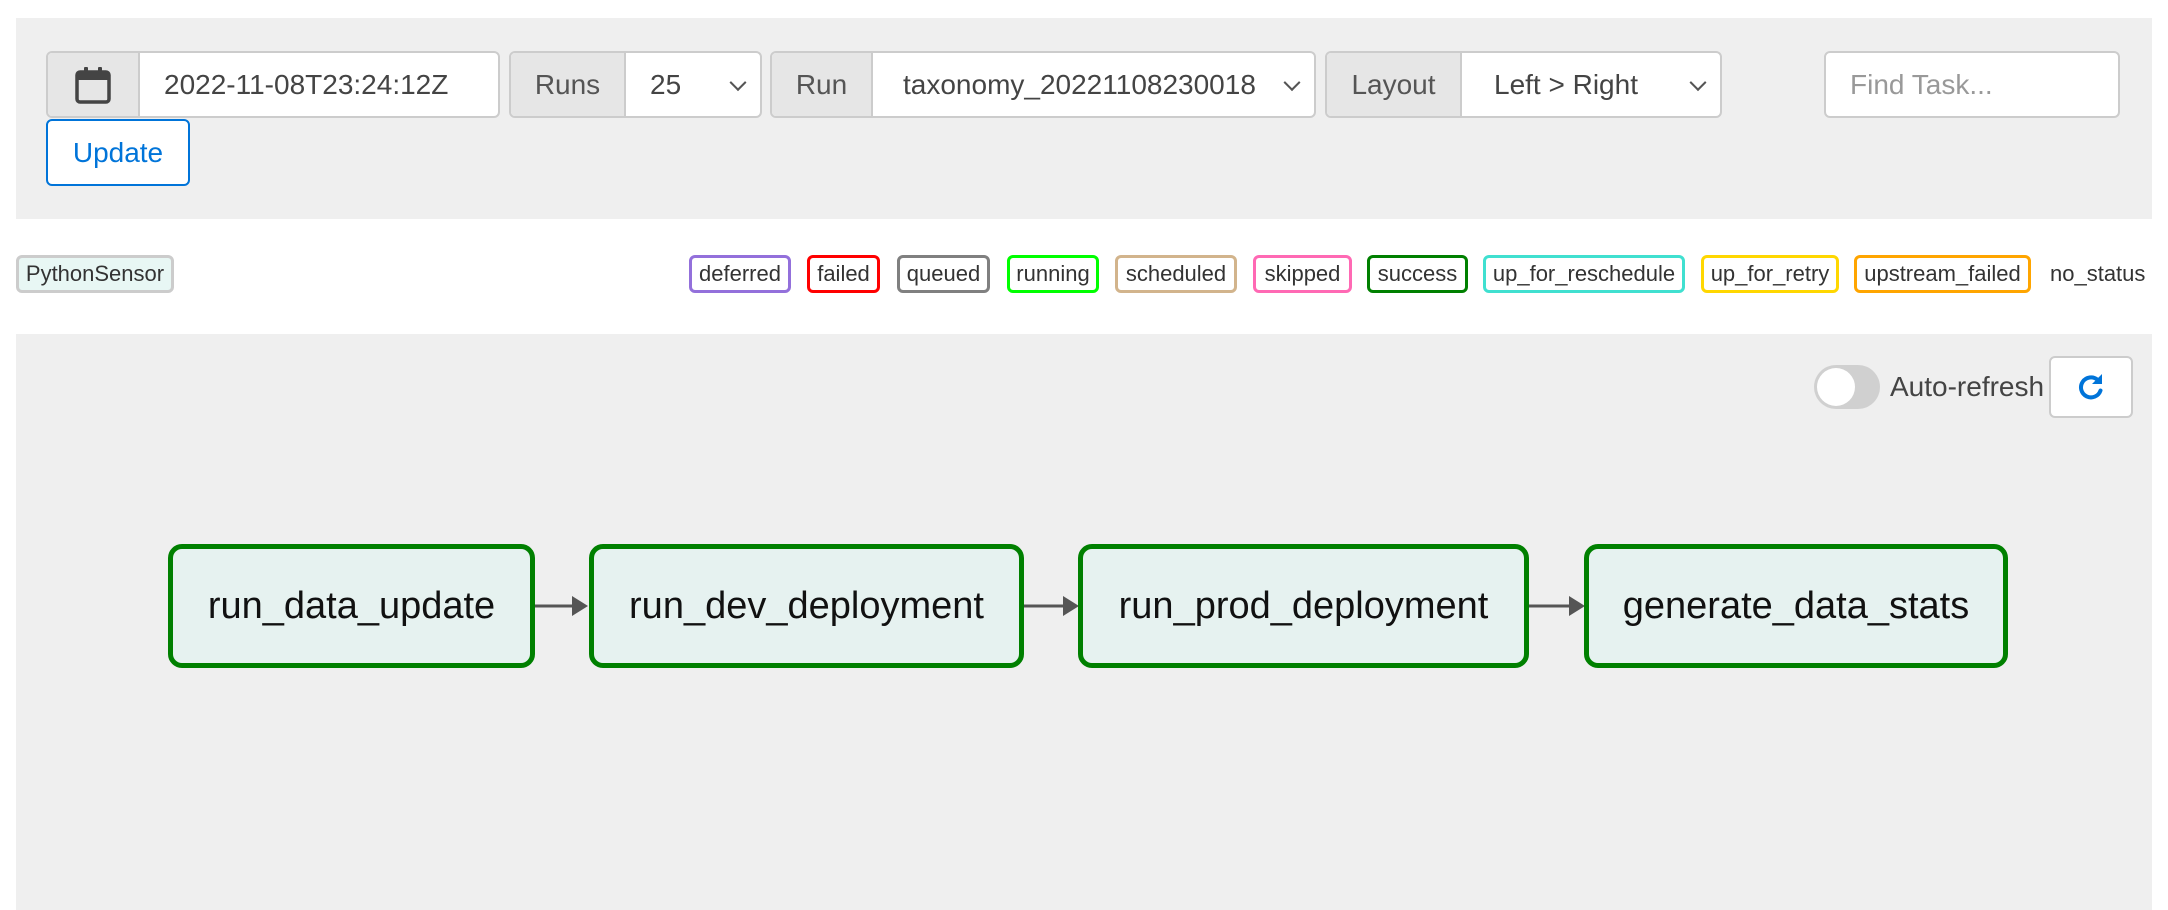  Describe the element at coordinates (1302, 274) in the screenshot. I see `state-legend-skipped: skipped` at that location.